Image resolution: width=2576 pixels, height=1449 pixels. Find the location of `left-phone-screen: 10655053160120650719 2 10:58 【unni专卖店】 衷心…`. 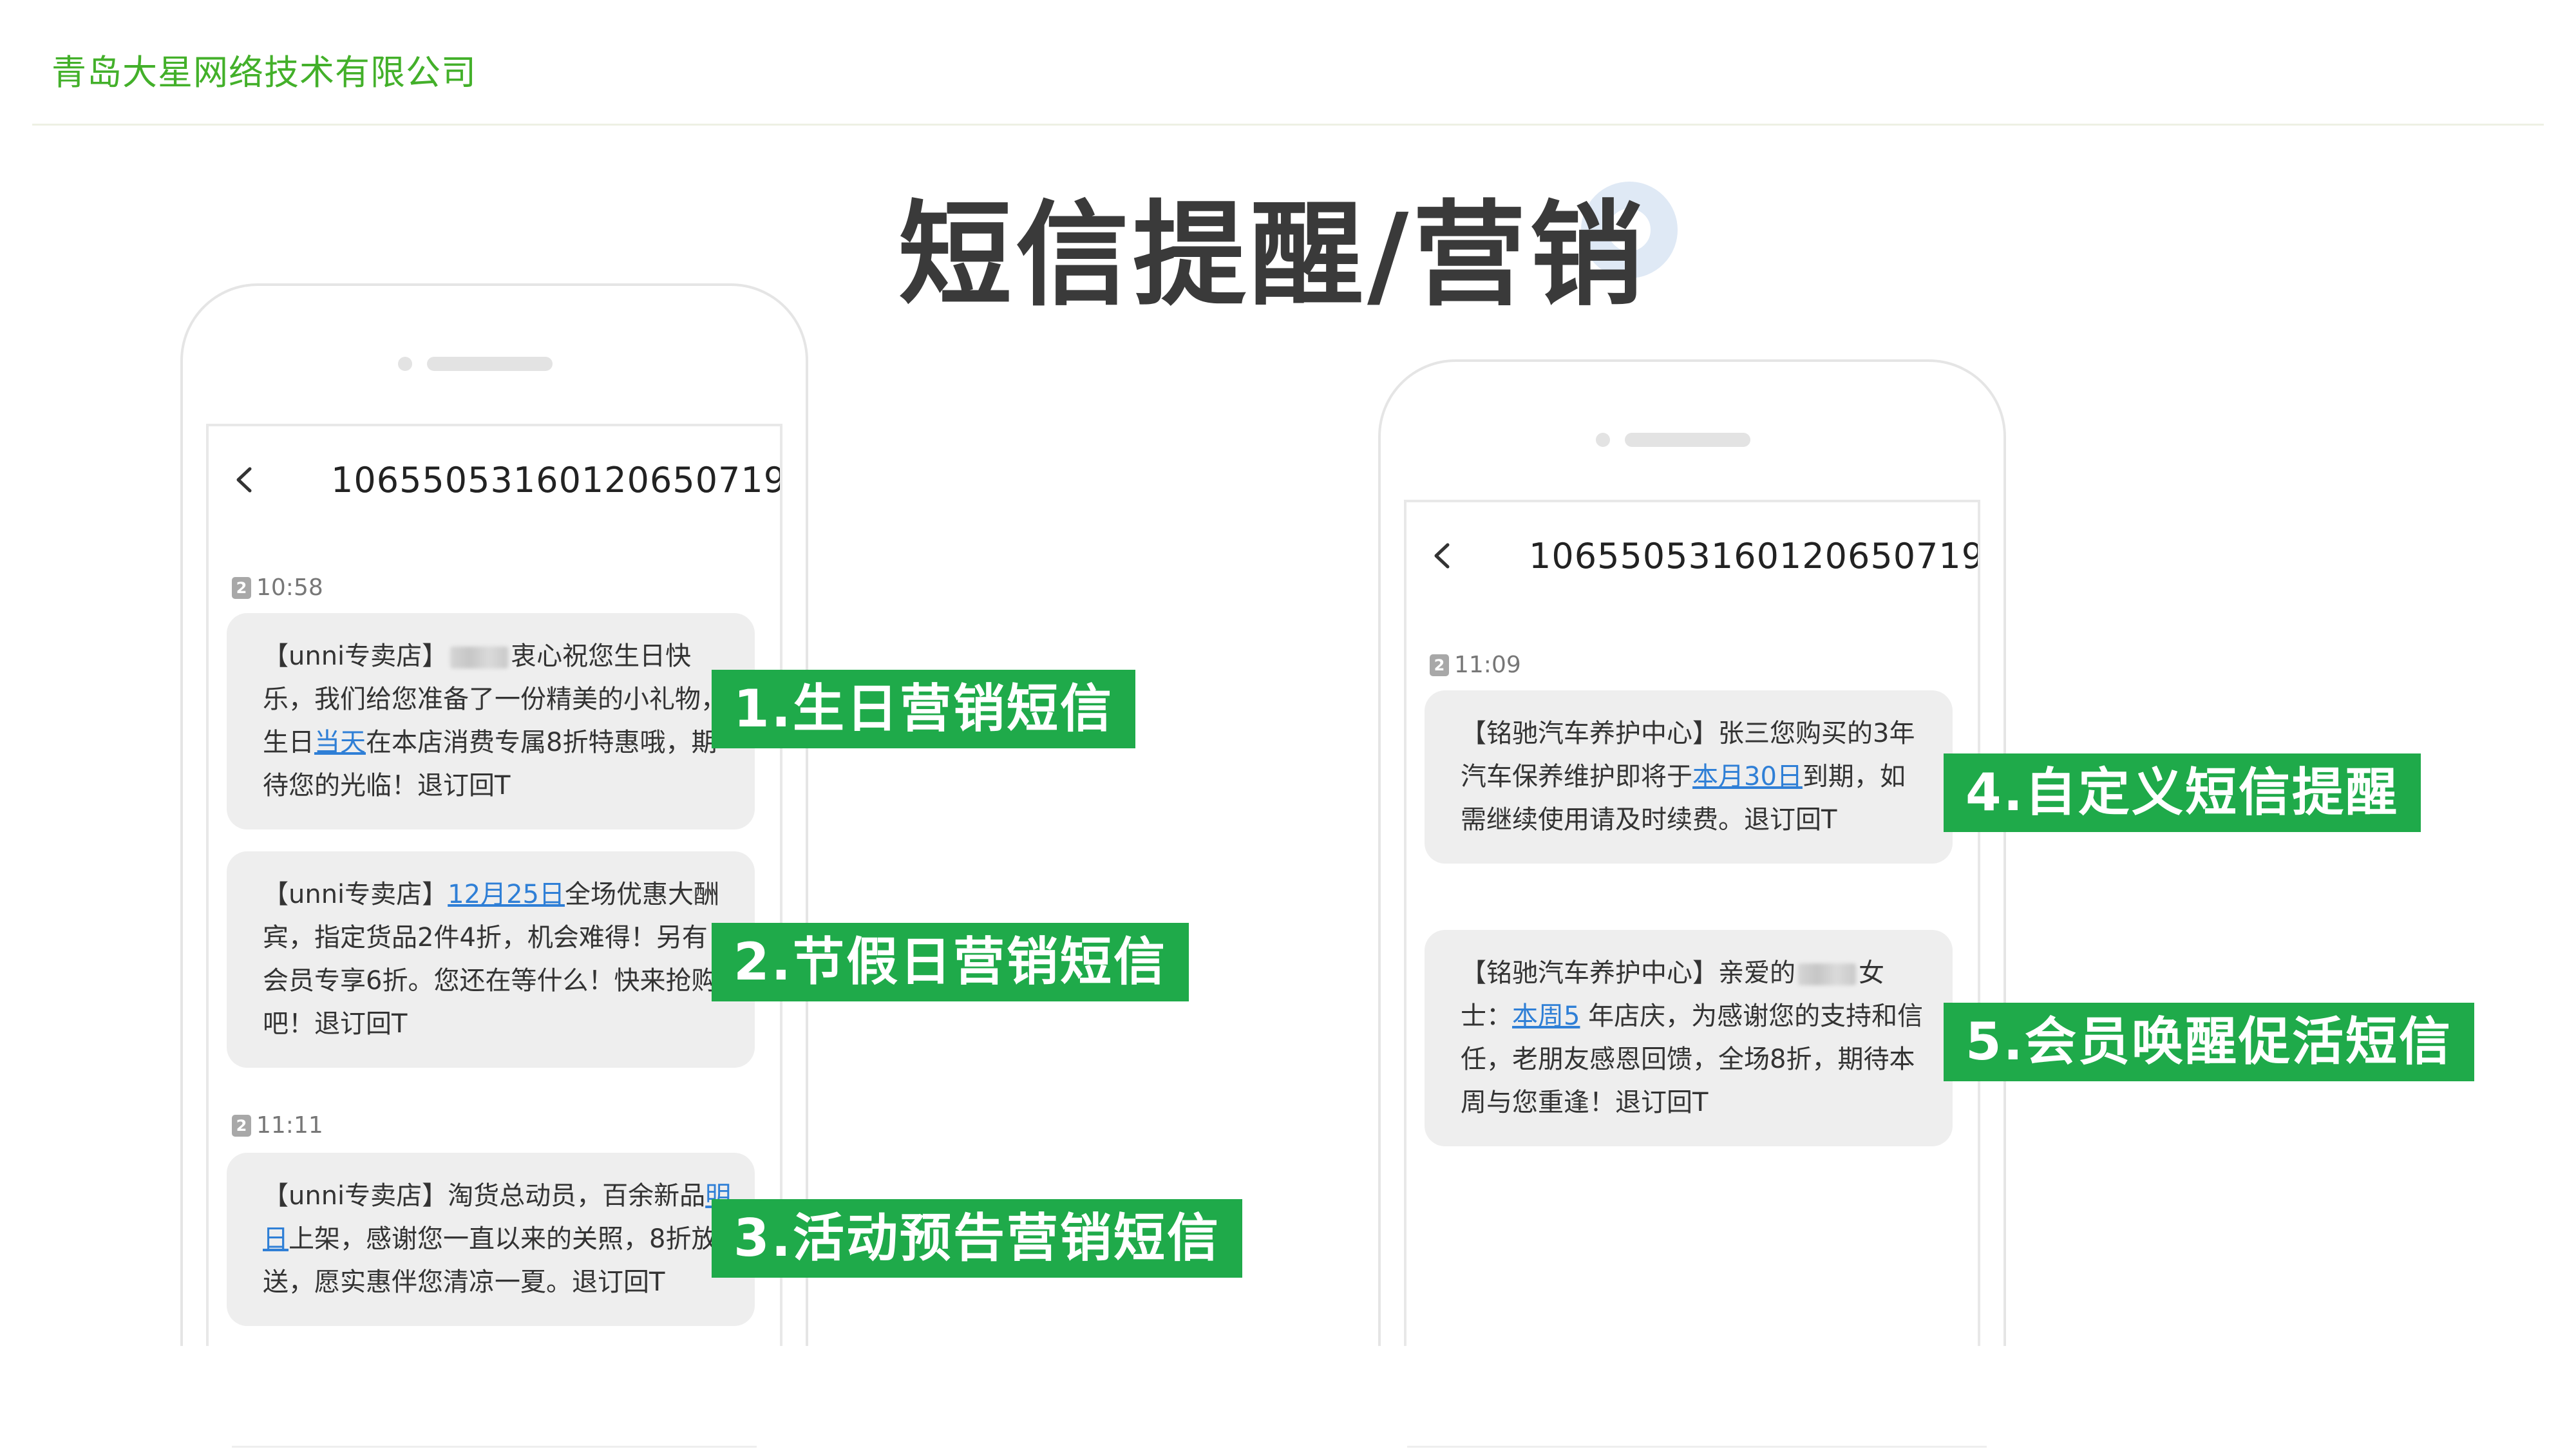

left-phone-screen: 10655053160120650719 2 10:58 【unni专卖店】 衷心… is located at coordinates (494, 885).